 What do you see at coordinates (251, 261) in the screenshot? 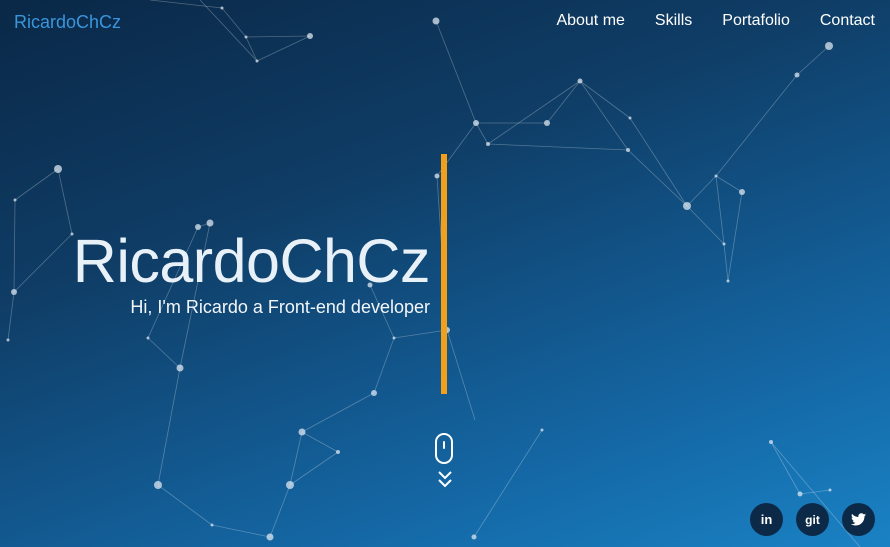
I see `hero-title: RicardoChCz` at bounding box center [251, 261].